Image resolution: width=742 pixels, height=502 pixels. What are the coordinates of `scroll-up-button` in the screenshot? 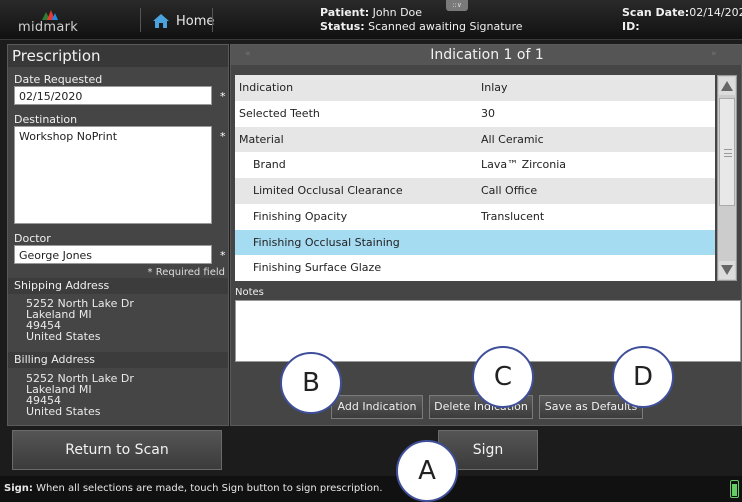 It's located at (727, 86).